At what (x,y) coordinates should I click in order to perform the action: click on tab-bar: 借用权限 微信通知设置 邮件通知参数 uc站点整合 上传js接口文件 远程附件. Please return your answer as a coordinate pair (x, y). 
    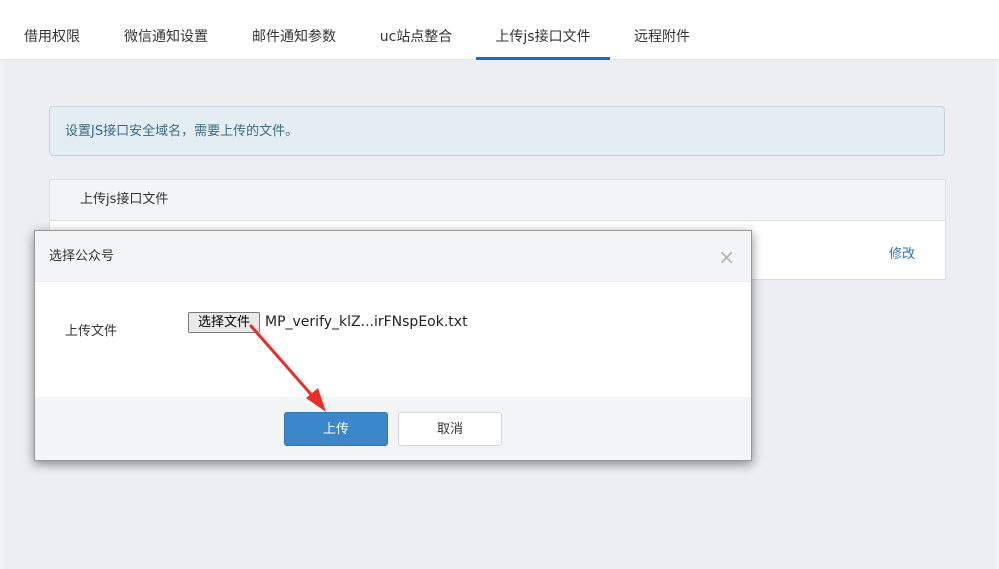
    Looking at the image, I should click on (499, 30).